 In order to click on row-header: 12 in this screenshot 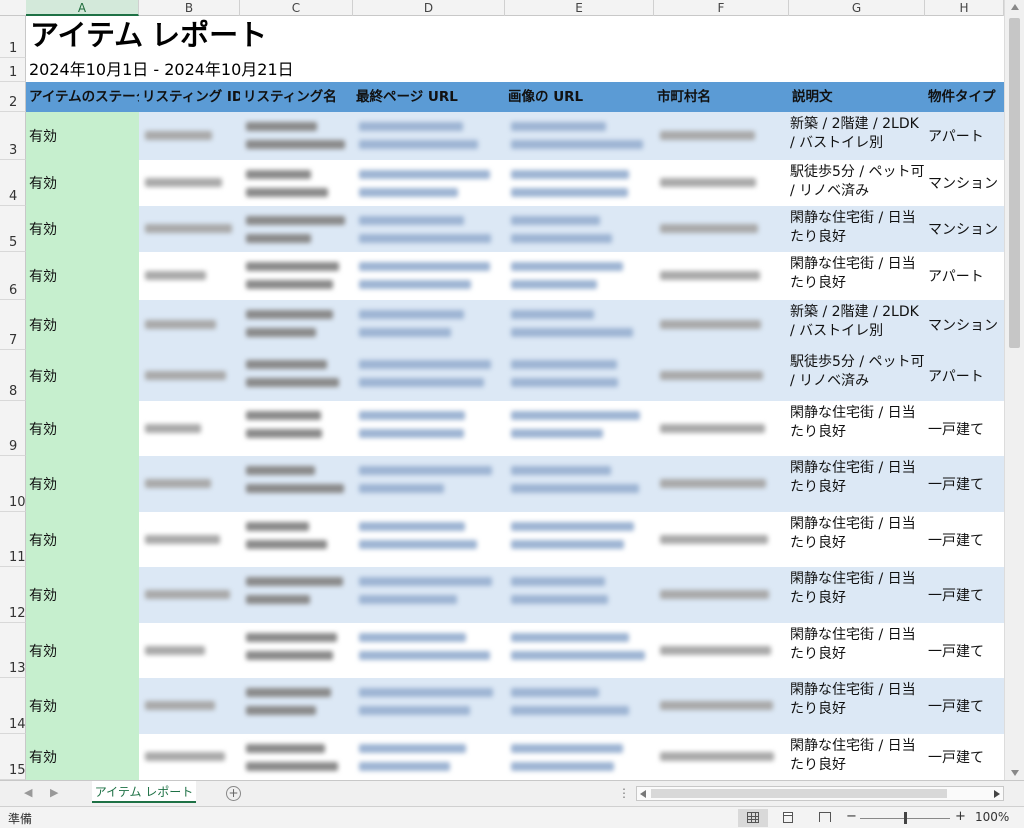, I will do `click(13, 595)`.